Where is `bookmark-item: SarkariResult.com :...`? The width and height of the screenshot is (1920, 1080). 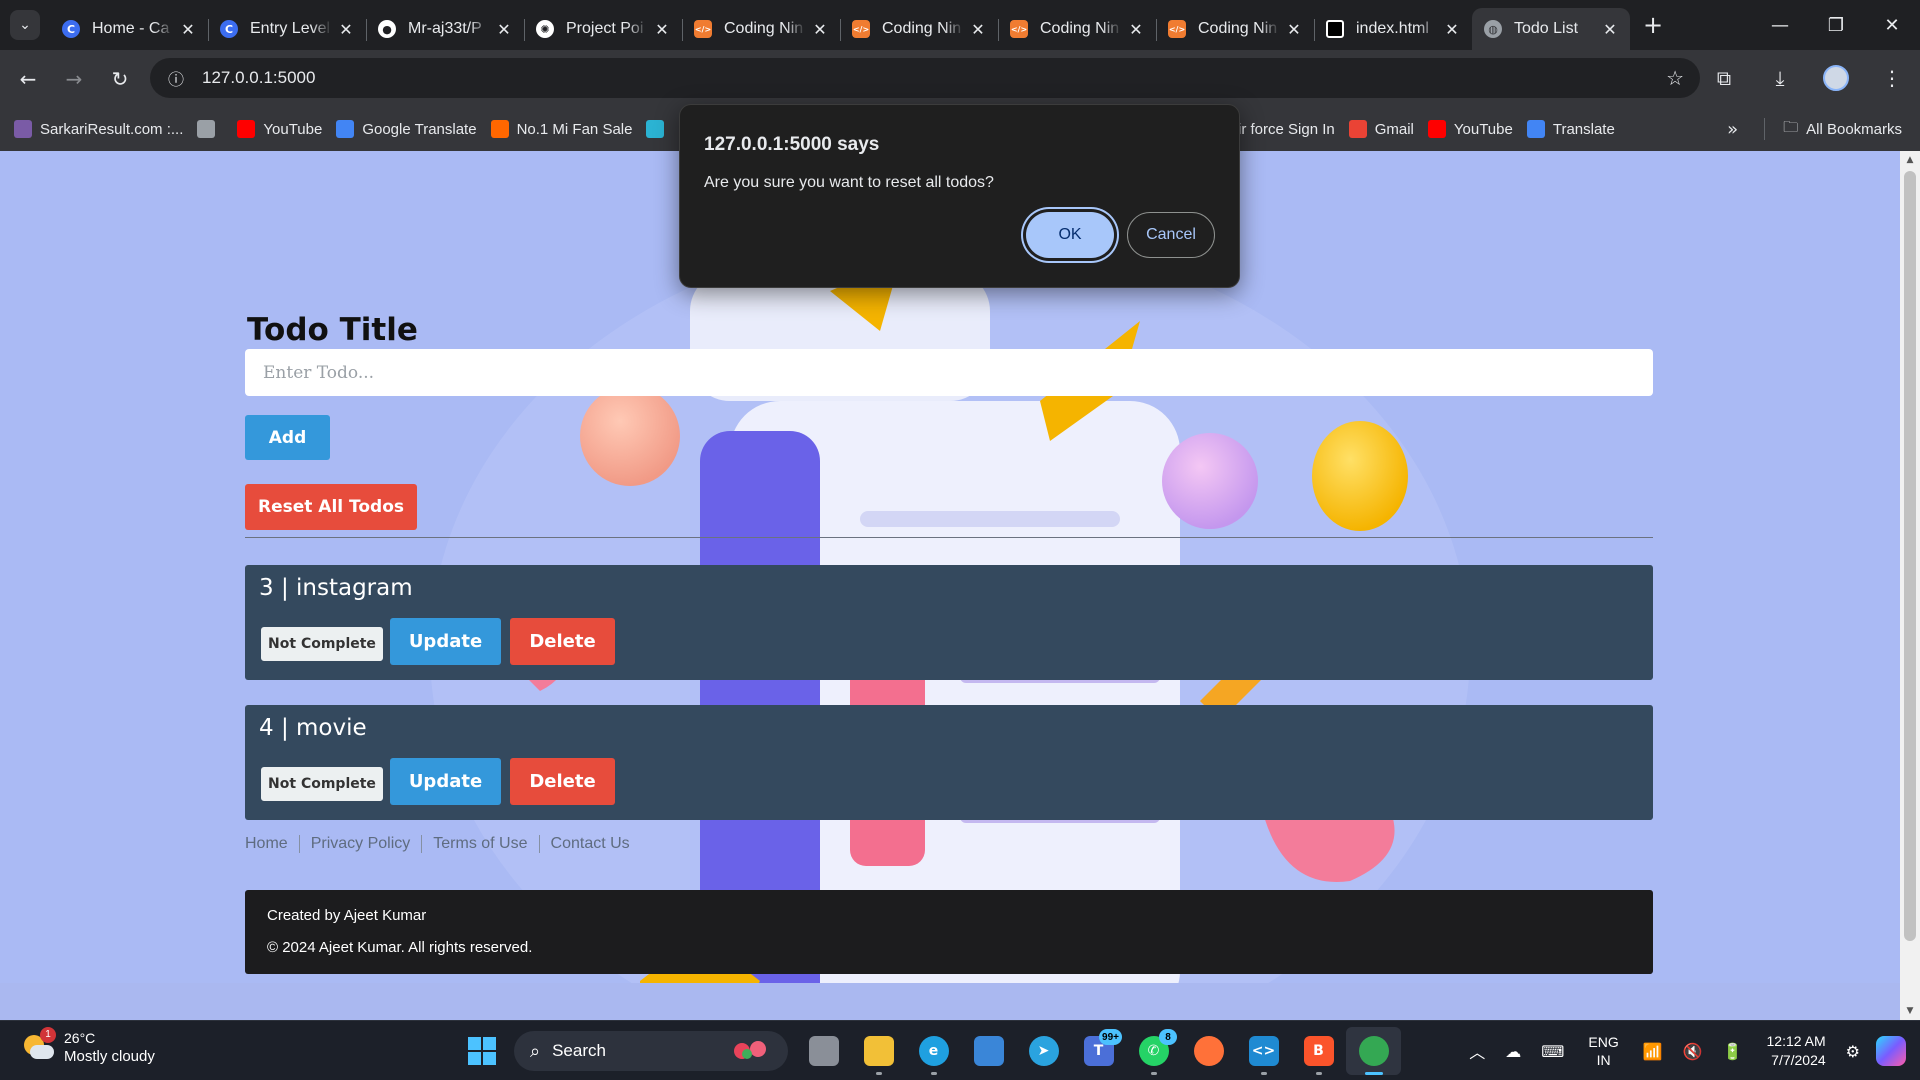
bookmark-item: SarkariResult.com :... is located at coordinates (98, 129).